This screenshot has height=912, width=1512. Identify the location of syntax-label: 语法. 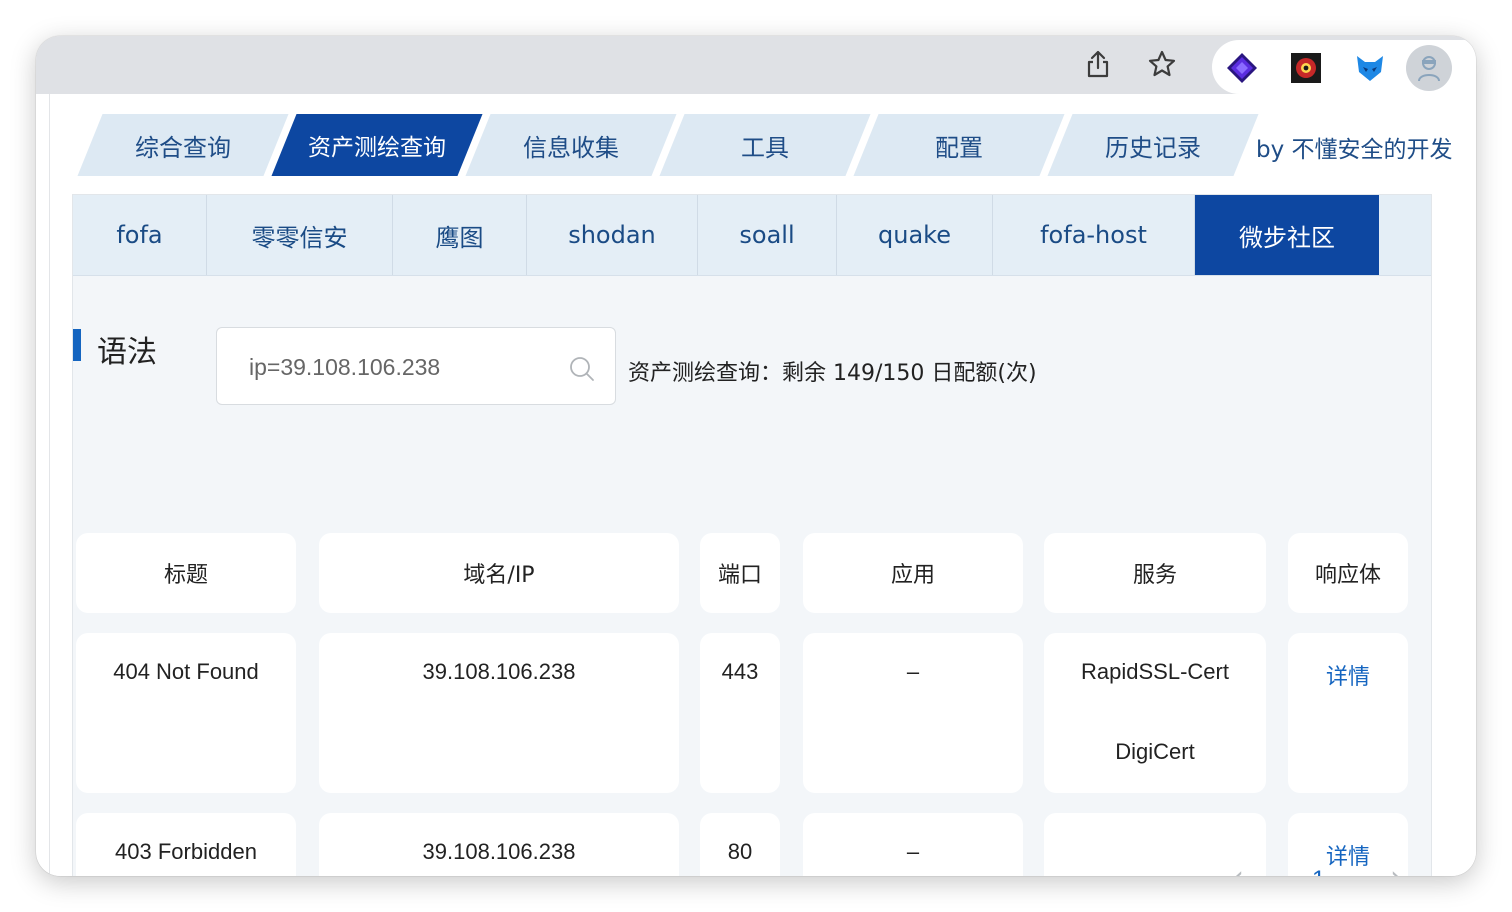
(127, 352).